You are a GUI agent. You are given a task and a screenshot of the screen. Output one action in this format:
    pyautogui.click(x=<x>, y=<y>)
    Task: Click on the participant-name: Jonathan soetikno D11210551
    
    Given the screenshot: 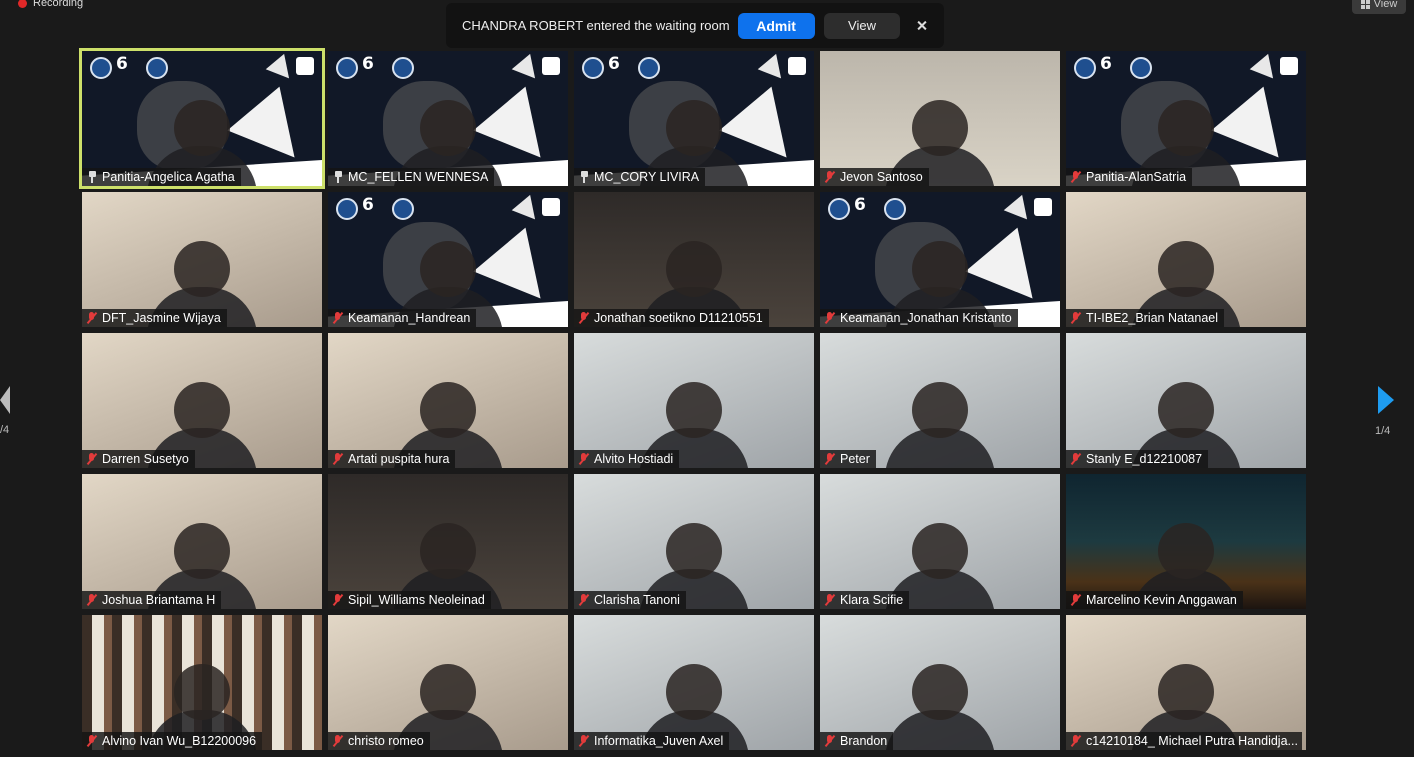 What is the action you would take?
    pyautogui.click(x=678, y=318)
    